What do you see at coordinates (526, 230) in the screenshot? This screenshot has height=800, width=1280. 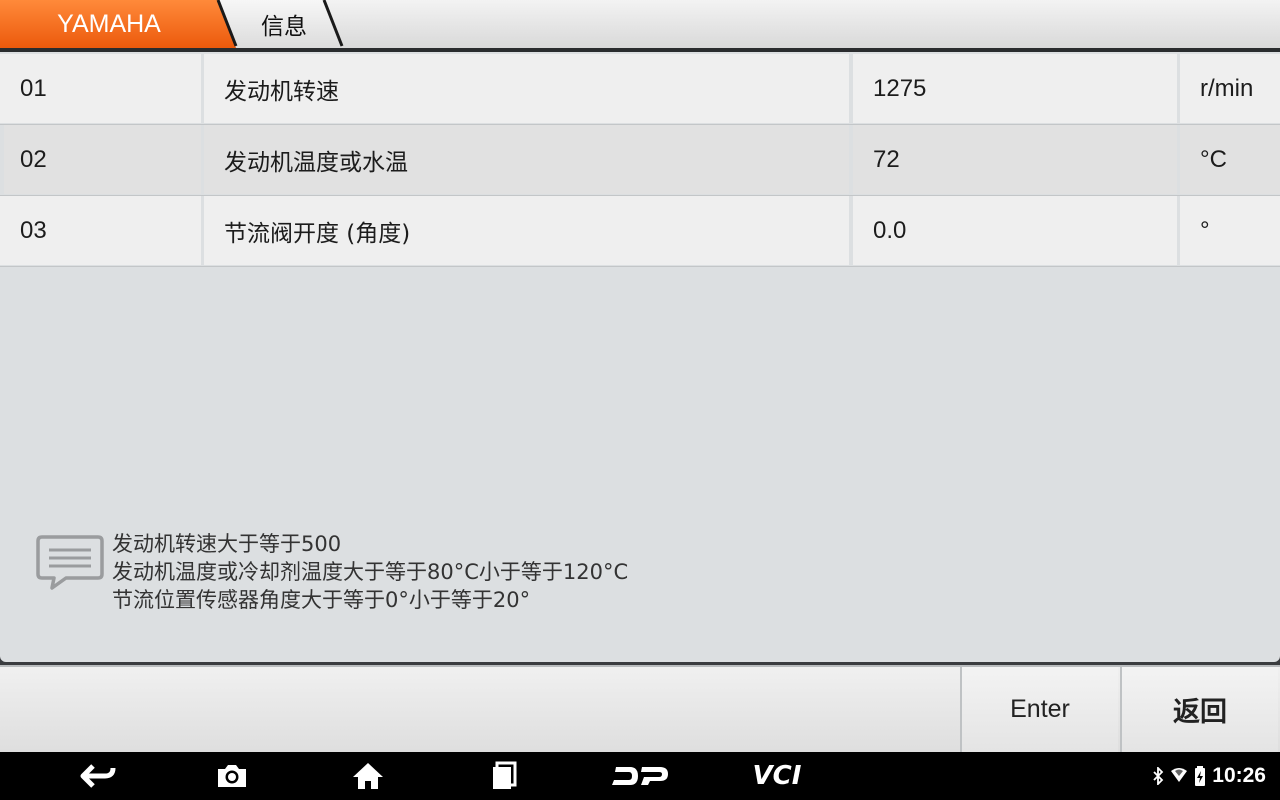 I see `parameter-name: 节流阀开度 (角度)` at bounding box center [526, 230].